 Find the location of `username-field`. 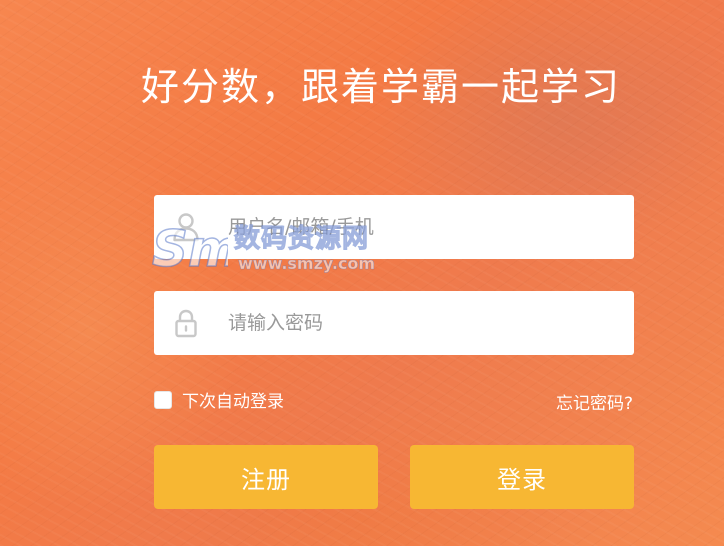

username-field is located at coordinates (394, 227).